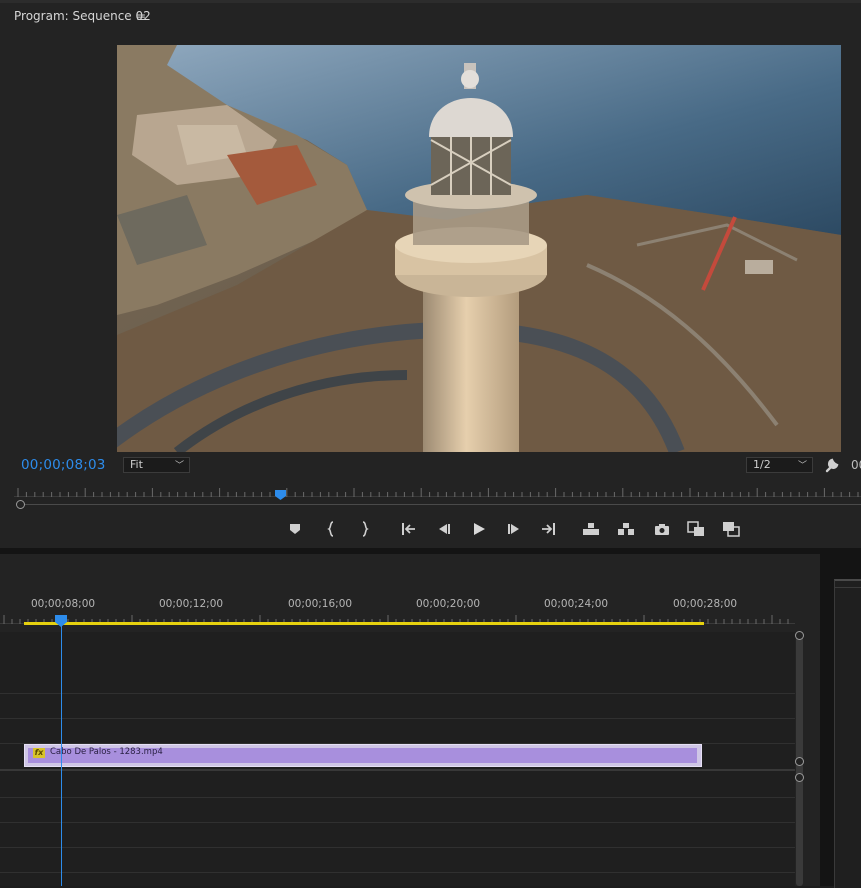 The image size is (861, 888). I want to click on zoom-fit-value: Fit, so click(136, 464).